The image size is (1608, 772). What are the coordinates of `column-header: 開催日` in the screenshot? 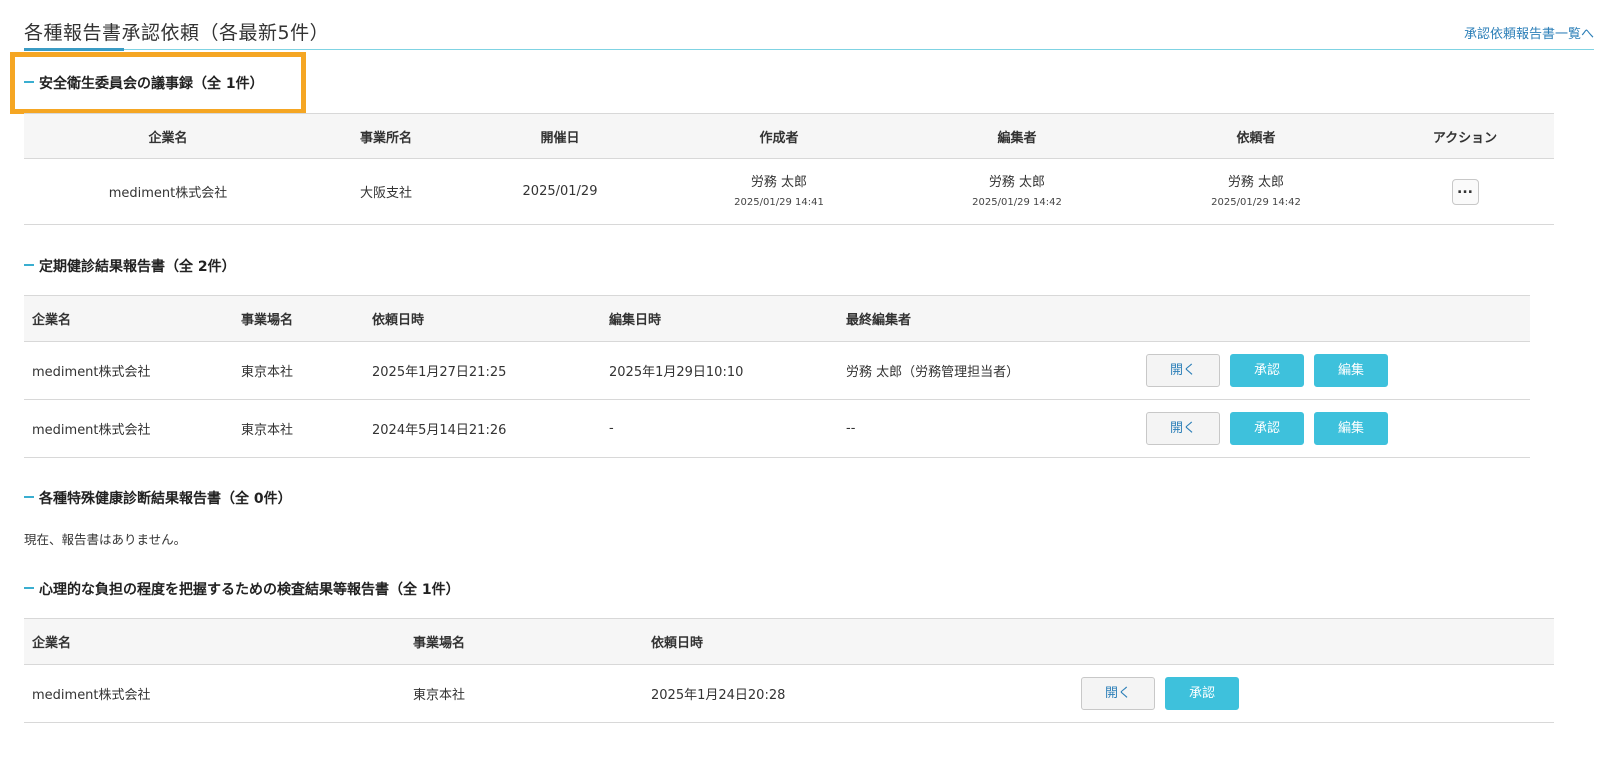 It's located at (560, 136).